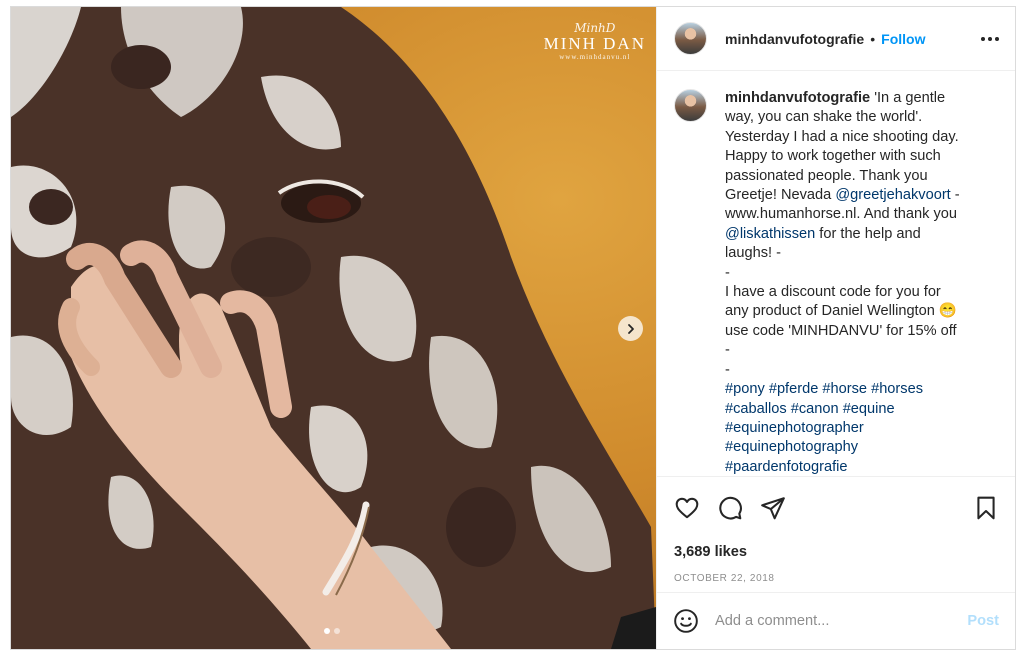  I want to click on carousel-next-button, so click(630, 328).